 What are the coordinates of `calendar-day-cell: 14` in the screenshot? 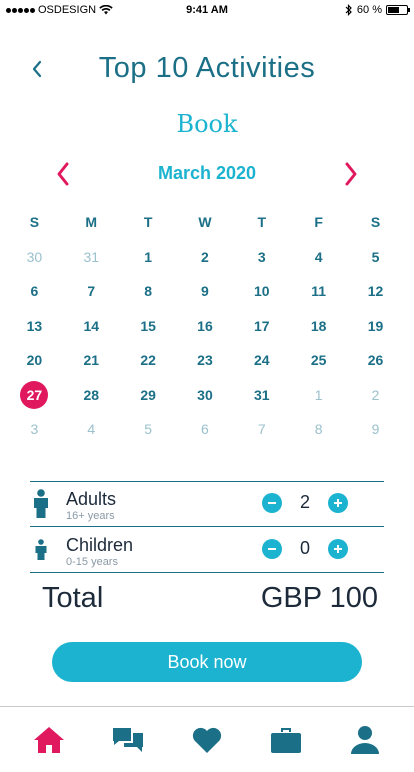 It's located at (91, 326).